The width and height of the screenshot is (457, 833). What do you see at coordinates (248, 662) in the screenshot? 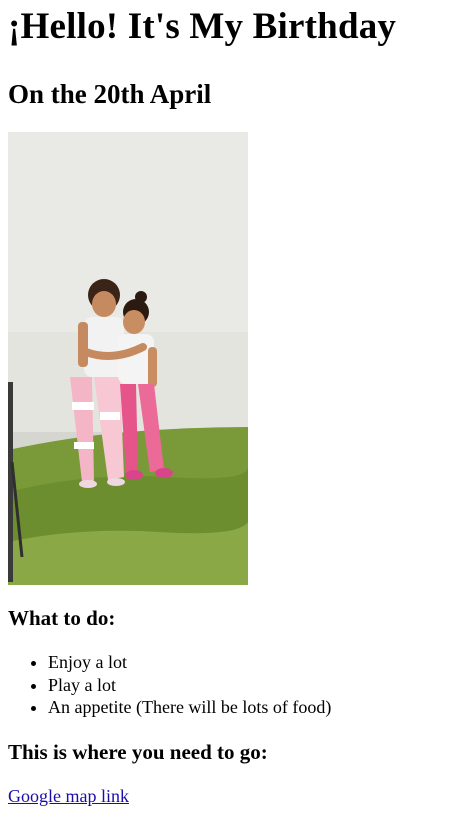
I see `list-item: Enjoy a lot` at bounding box center [248, 662].